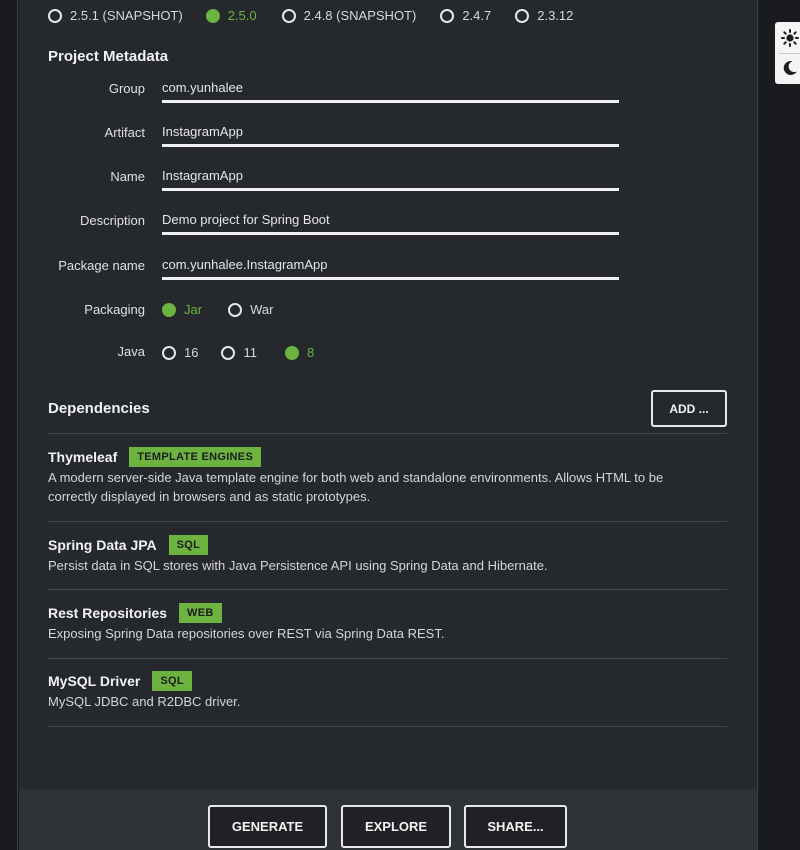  I want to click on dependency-badge: TEMPLATE ENGINES, so click(195, 457).